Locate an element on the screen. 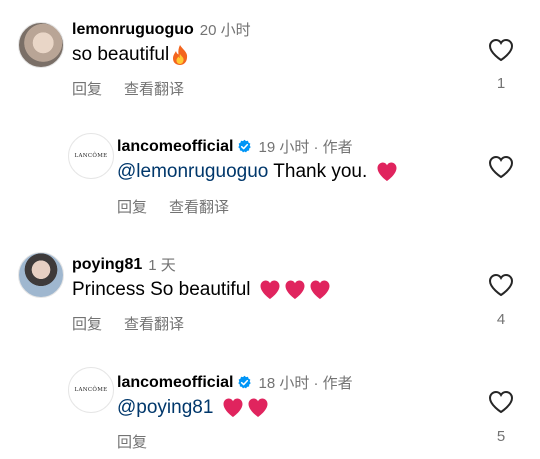 The width and height of the screenshot is (540, 459). comment-username: poying81 is located at coordinates (107, 265).